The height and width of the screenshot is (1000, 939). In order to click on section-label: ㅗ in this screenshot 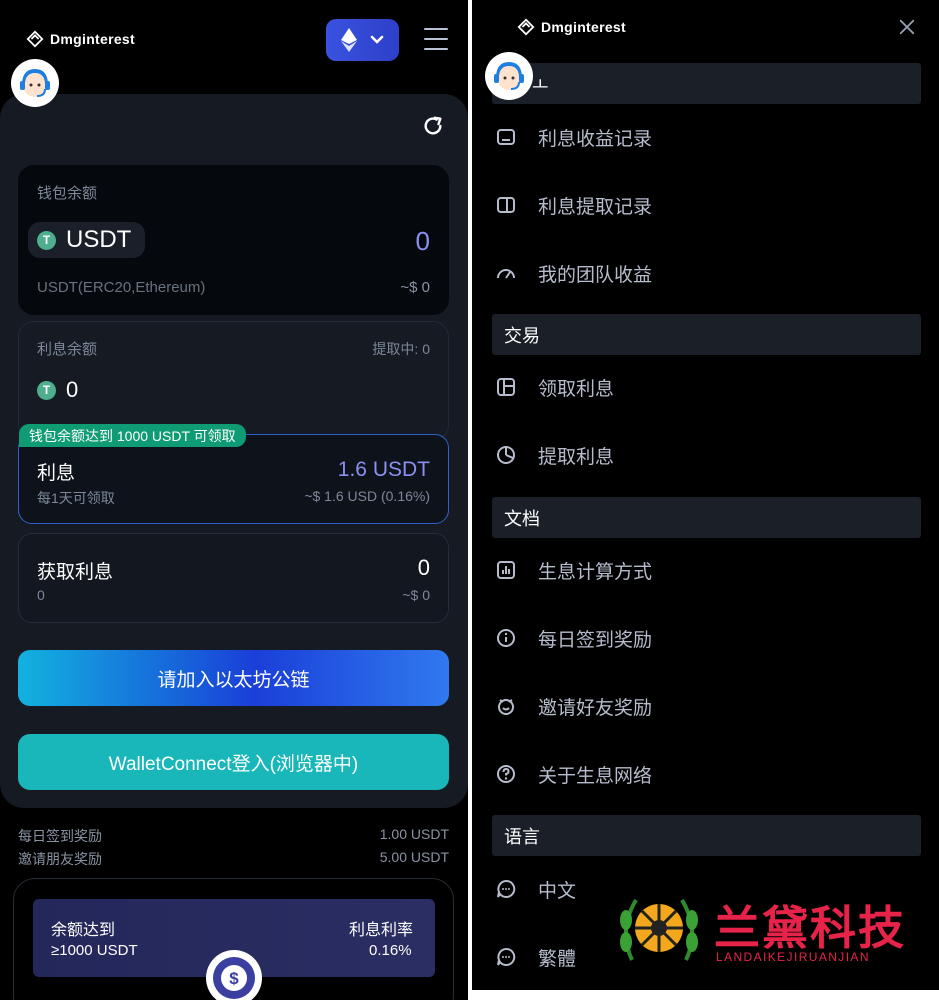, I will do `click(540, 84)`.